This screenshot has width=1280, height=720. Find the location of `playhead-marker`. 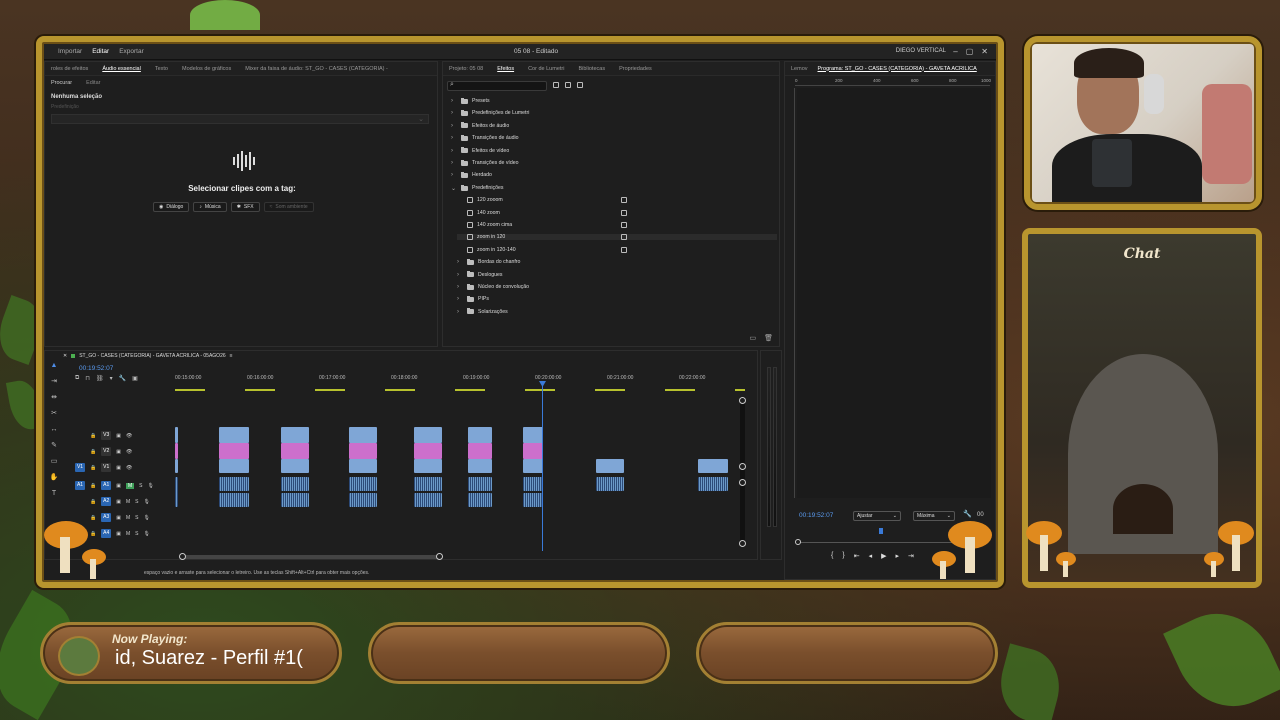

playhead-marker is located at coordinates (881, 531).